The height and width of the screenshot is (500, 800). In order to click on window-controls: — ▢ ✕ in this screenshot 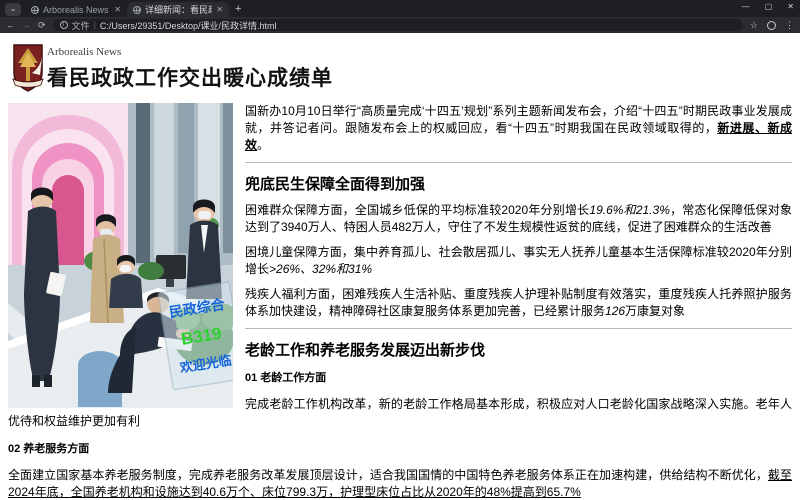, I will do `click(768, 6)`.